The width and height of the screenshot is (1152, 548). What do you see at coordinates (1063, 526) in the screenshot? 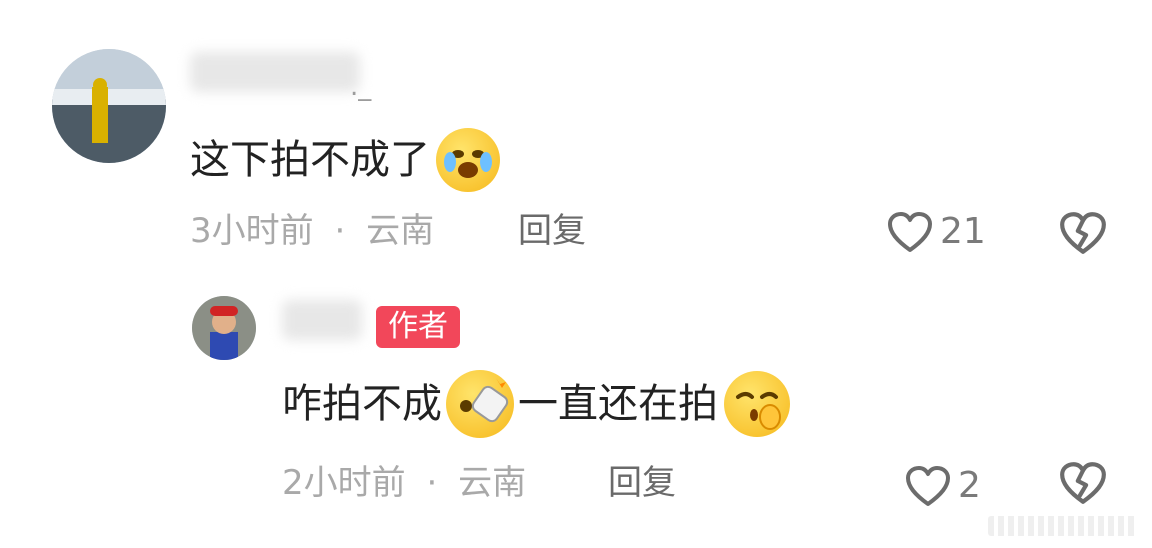
I see `watermark` at bounding box center [1063, 526].